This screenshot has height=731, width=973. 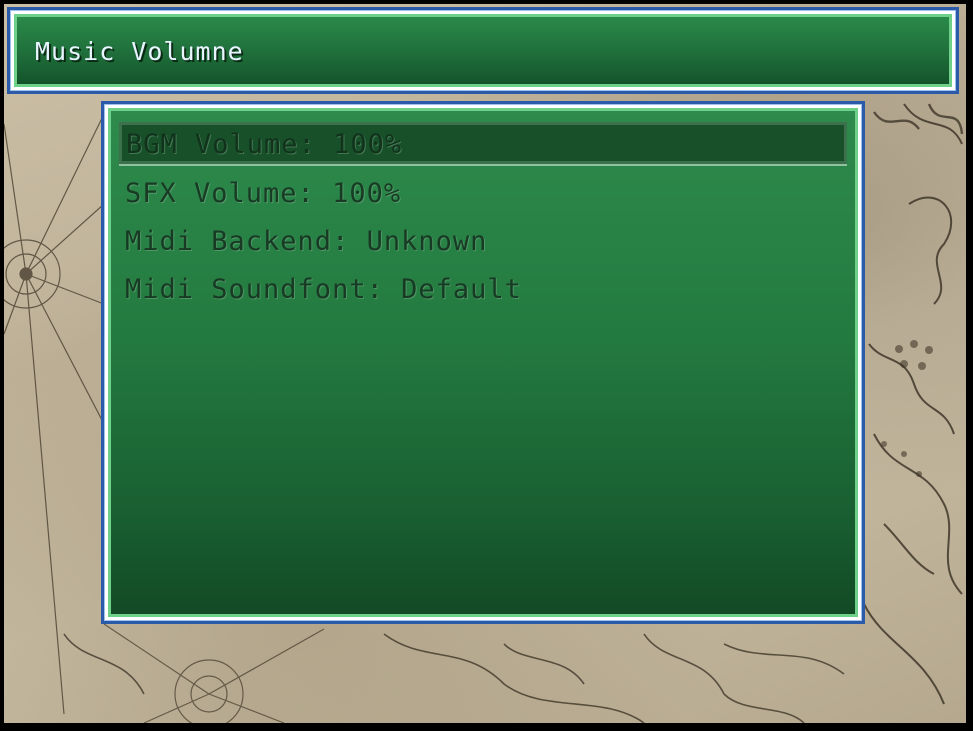 I want to click on menu-item-midi-soundfont: Midi Soundfont: Default, so click(x=483, y=290).